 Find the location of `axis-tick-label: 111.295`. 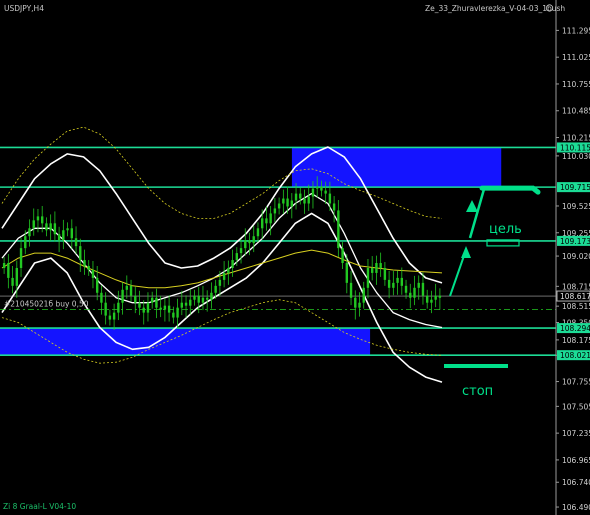

axis-tick-label: 111.295 is located at coordinates (576, 30).